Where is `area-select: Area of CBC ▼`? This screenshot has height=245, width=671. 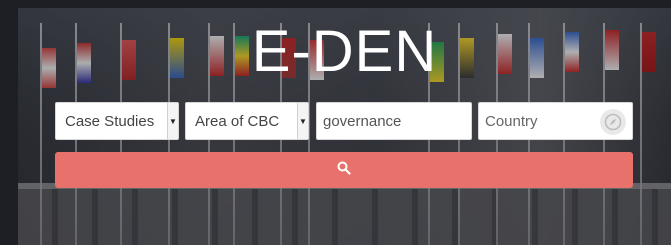 area-select: Area of CBC ▼ is located at coordinates (247, 121).